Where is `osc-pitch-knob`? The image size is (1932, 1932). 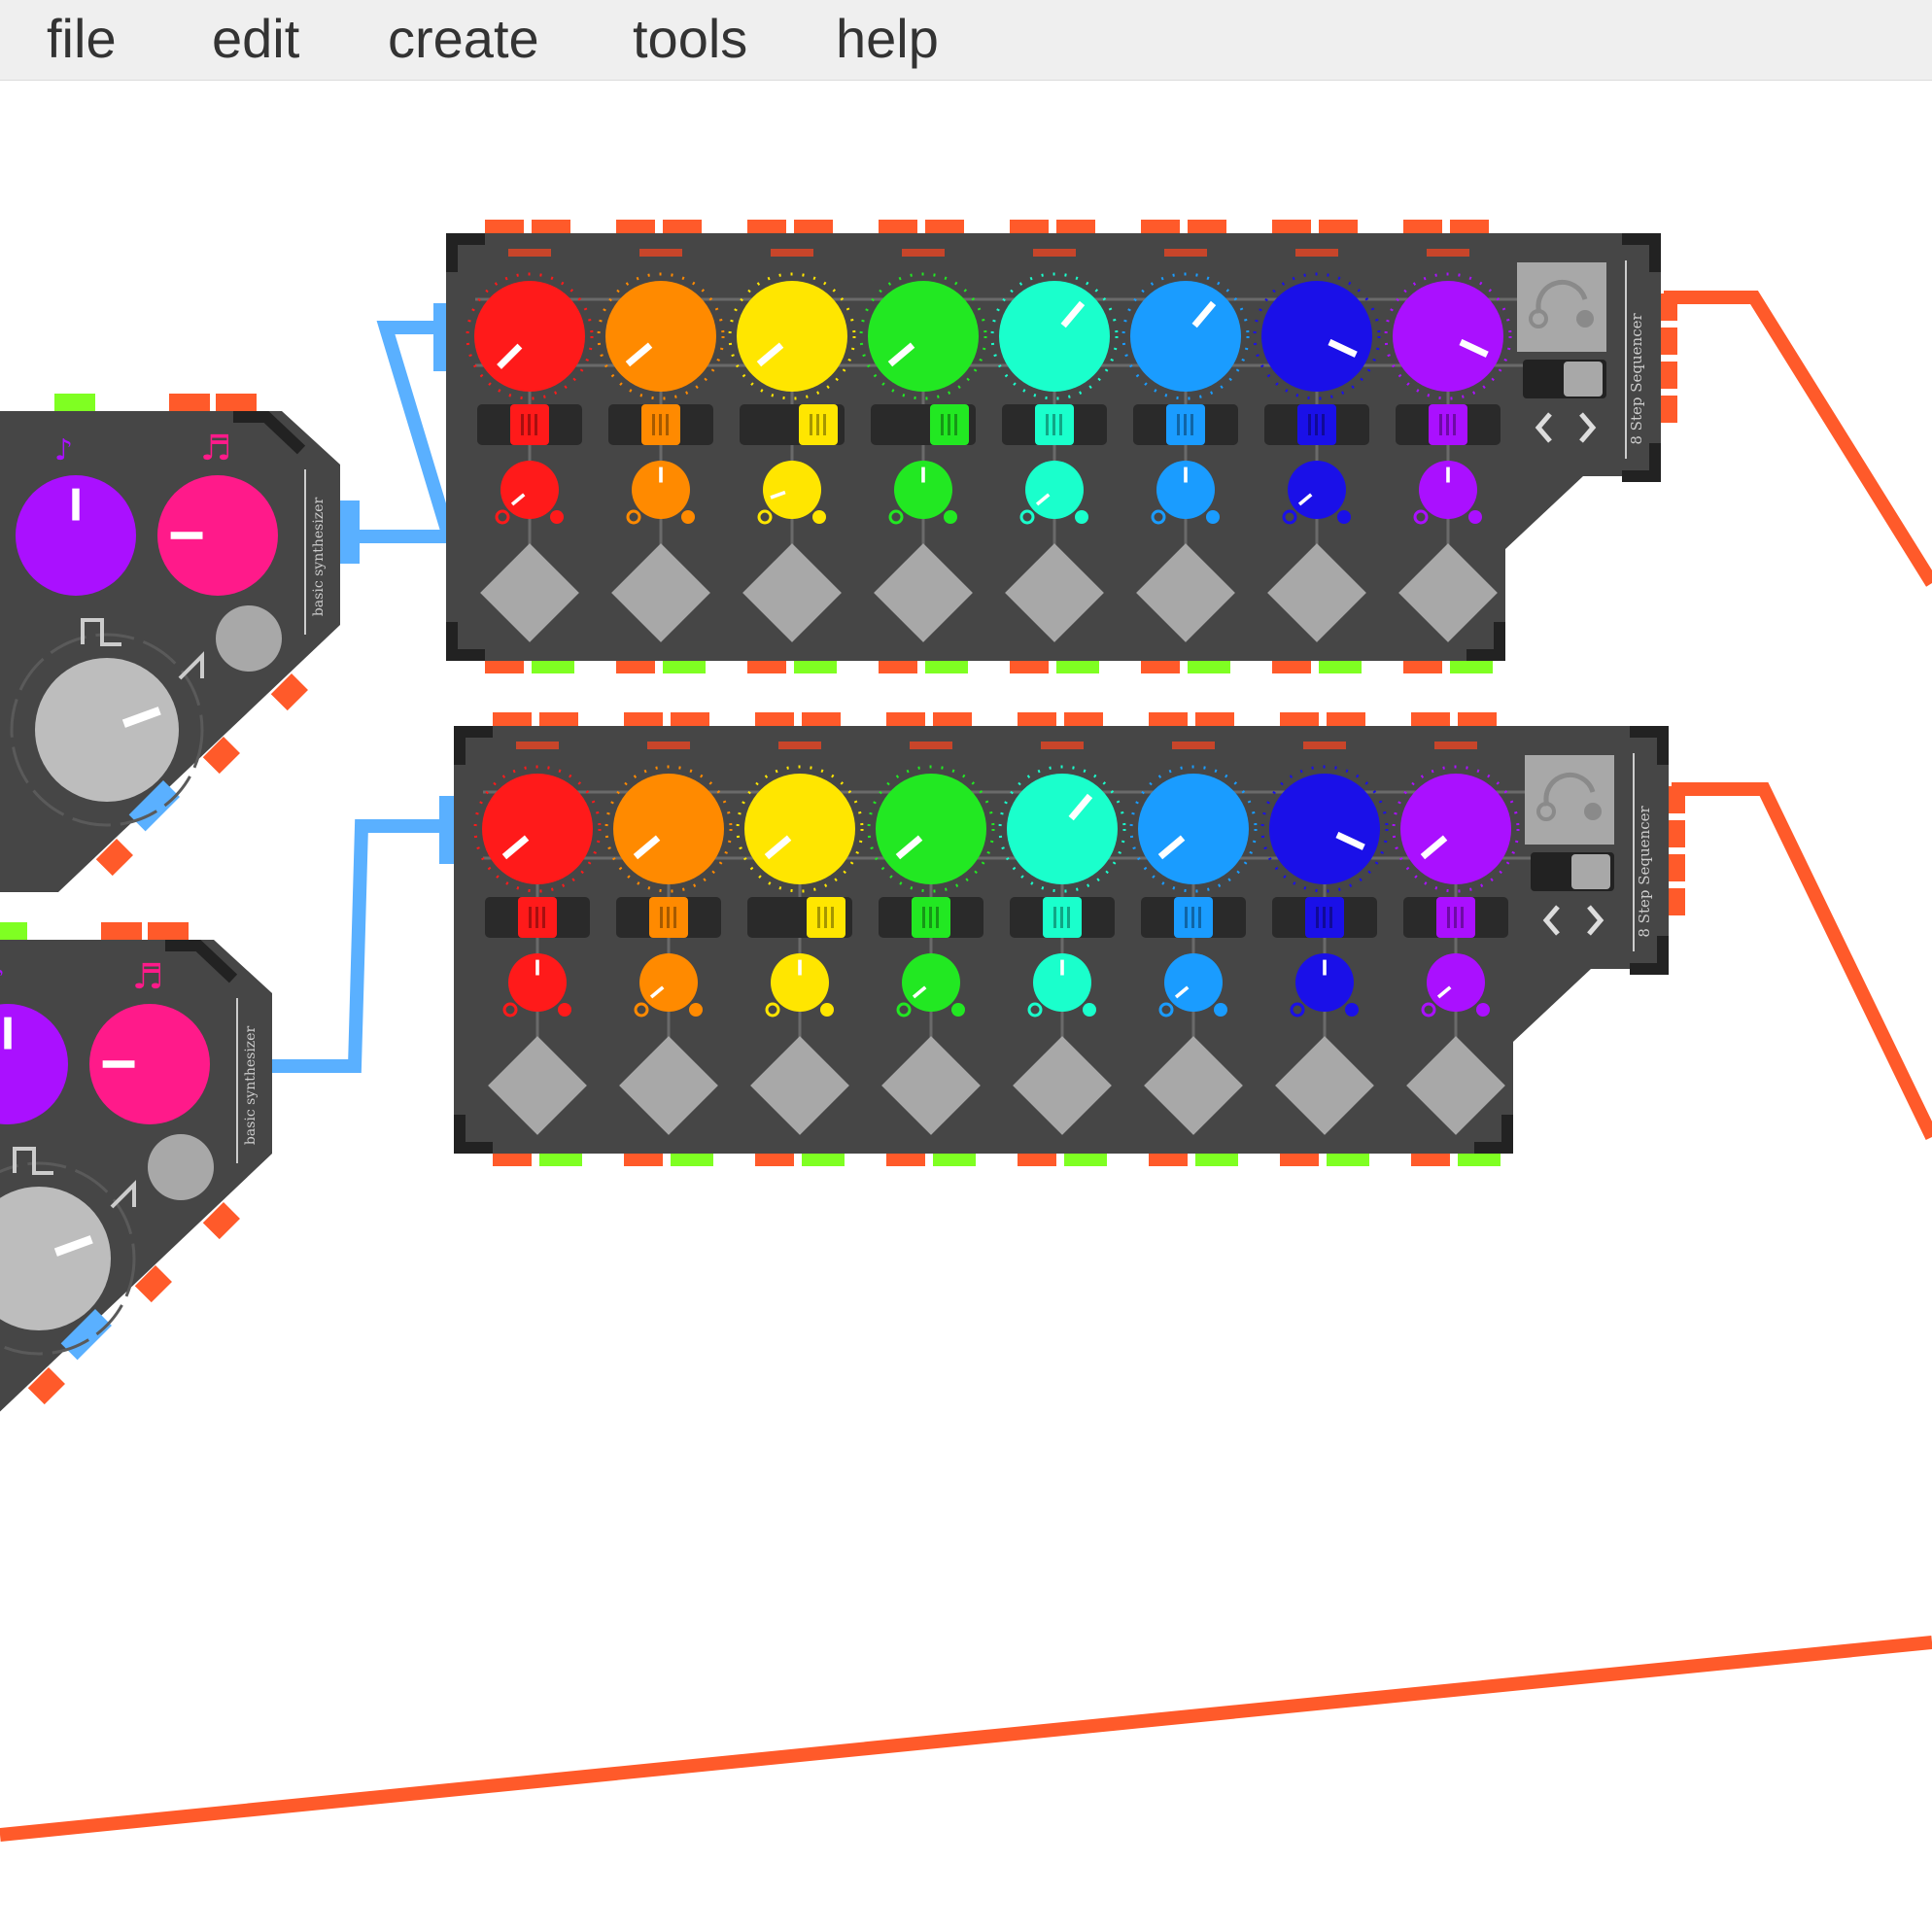 osc-pitch-knob is located at coordinates (76, 535).